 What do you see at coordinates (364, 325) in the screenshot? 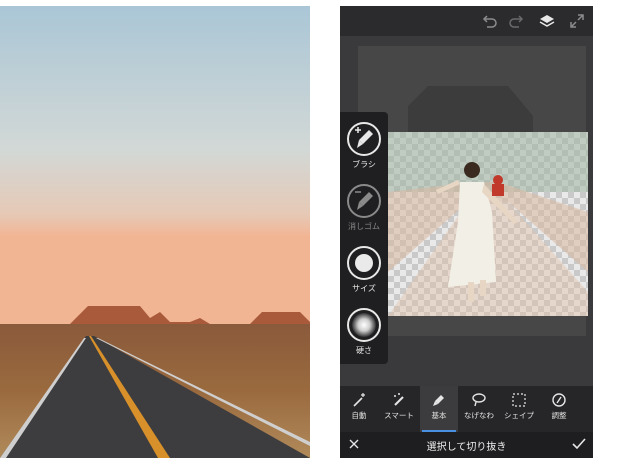
I see `hardness-icon` at bounding box center [364, 325].